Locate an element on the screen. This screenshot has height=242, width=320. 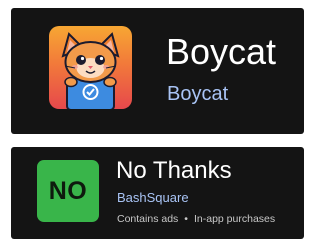
no-thanks-app-icon: NO is located at coordinates (68, 191).